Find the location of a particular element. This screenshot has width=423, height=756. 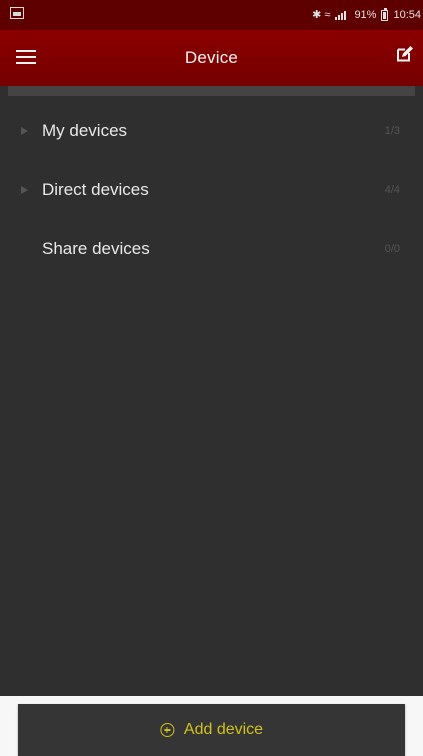

battery-percent: 91% is located at coordinates (365, 15).